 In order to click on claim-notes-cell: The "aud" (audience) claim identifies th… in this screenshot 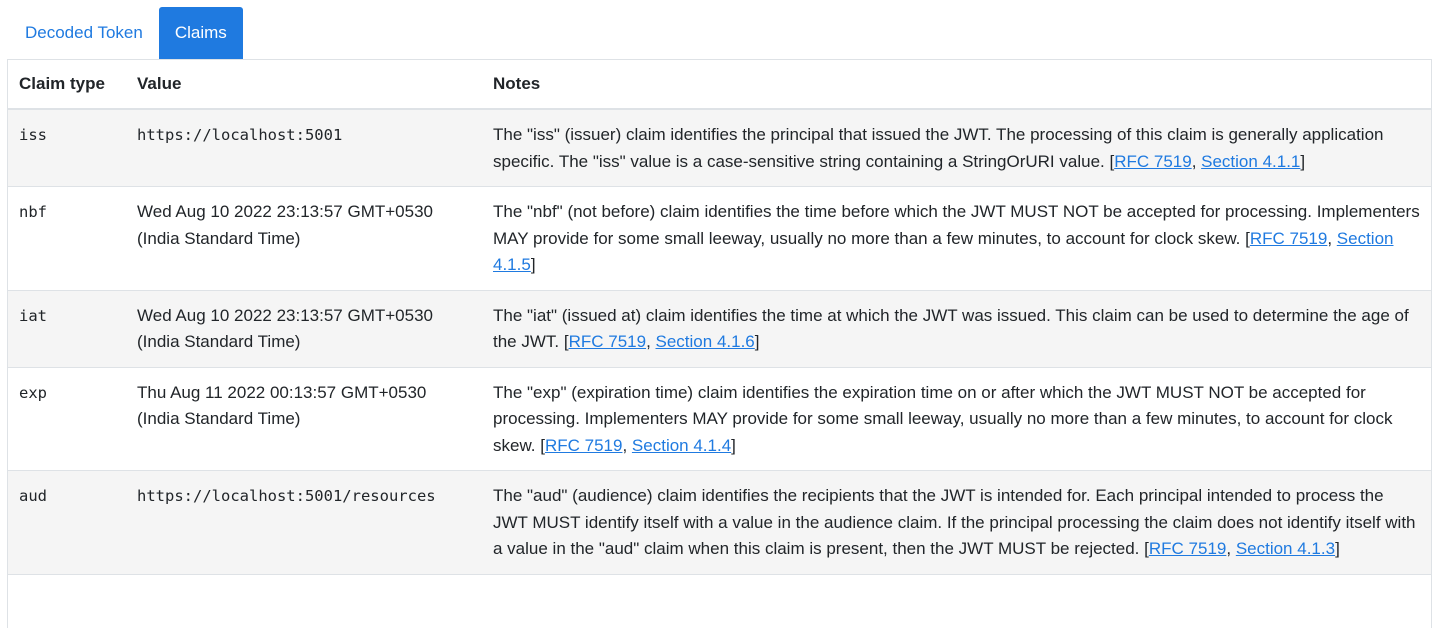, I will do `click(956, 522)`.